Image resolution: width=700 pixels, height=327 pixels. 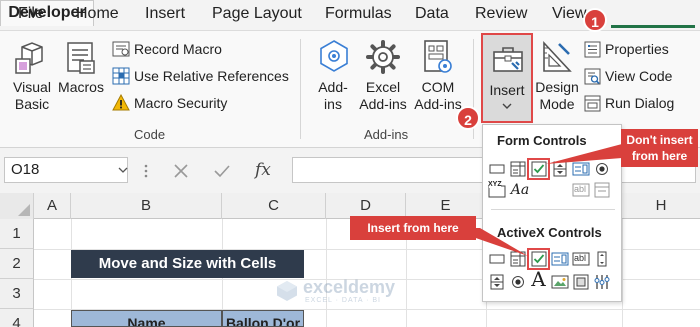 I want to click on scroll-bar-icon, so click(x=601, y=259).